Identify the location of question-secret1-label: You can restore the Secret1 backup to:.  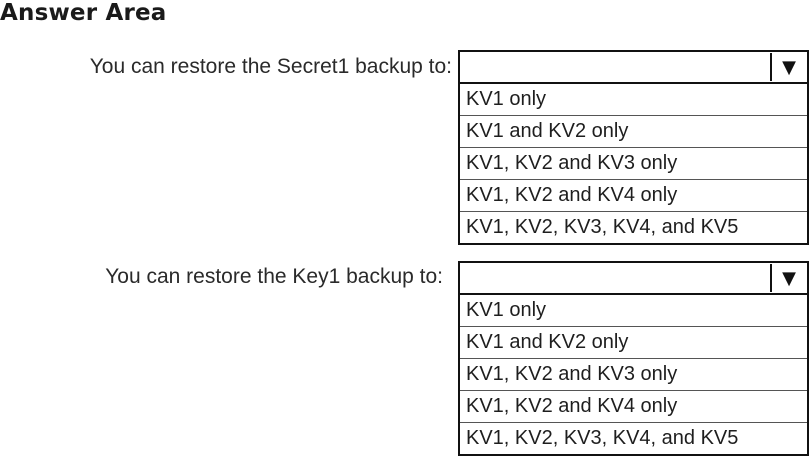
(270, 66).